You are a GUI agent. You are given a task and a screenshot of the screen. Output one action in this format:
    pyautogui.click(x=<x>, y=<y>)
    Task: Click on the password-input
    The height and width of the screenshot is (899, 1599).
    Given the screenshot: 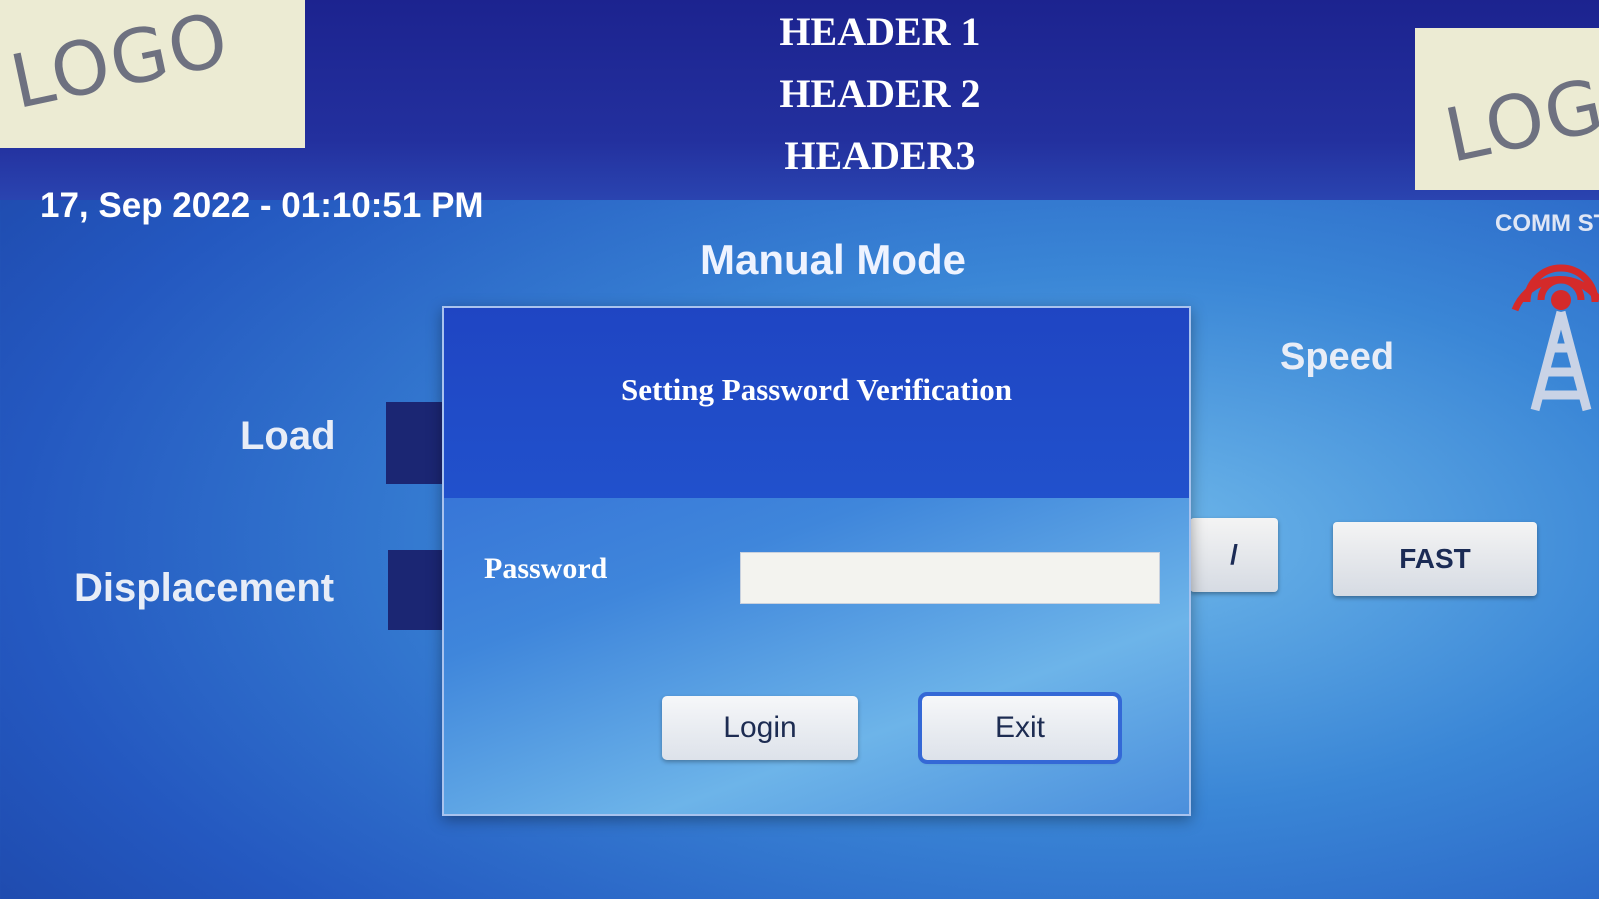 What is the action you would take?
    pyautogui.click(x=950, y=578)
    